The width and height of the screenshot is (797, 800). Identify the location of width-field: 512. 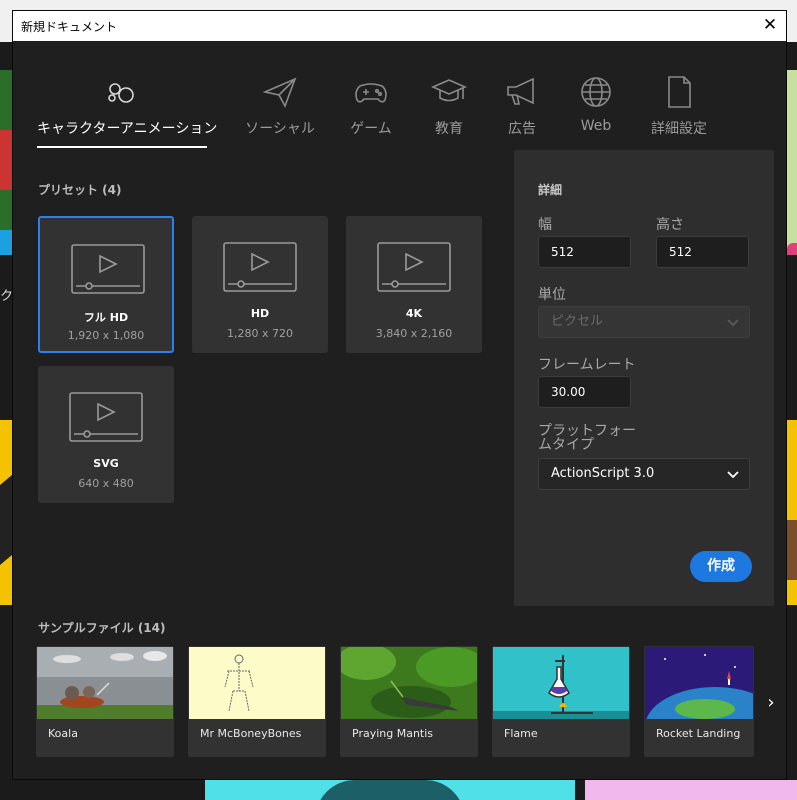
(584, 252).